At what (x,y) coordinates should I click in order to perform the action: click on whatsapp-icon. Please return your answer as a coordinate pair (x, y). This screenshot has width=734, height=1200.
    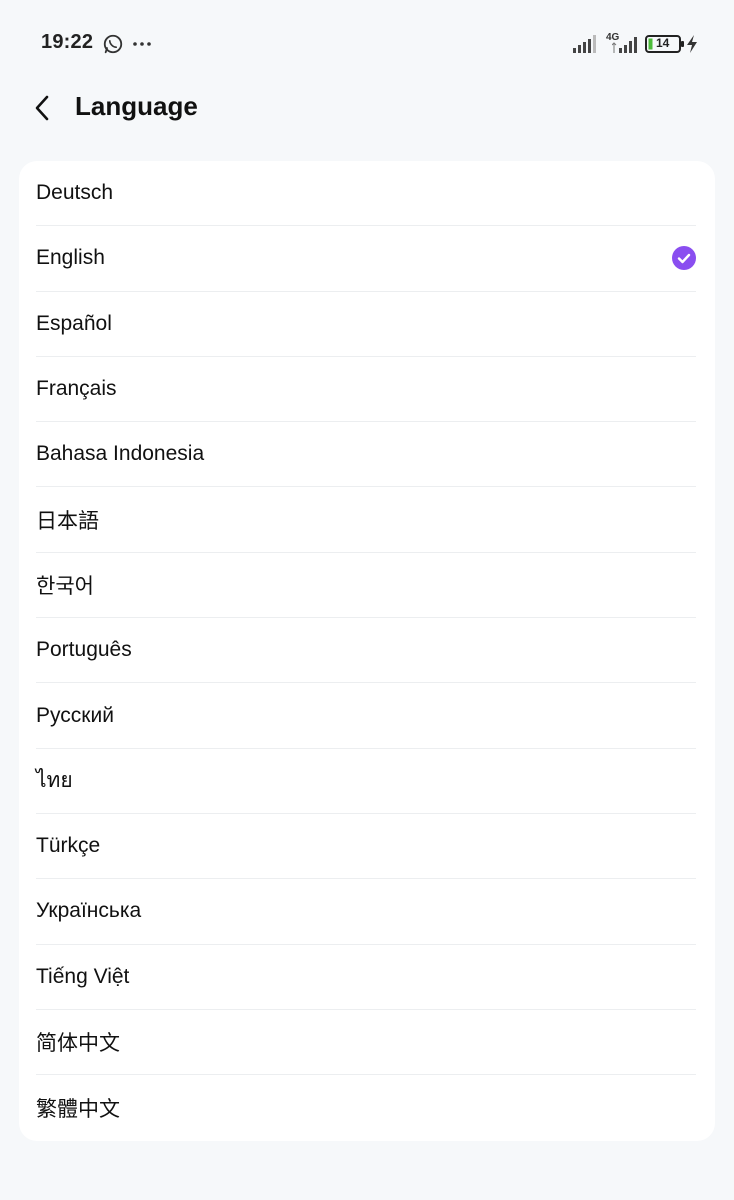
    Looking at the image, I should click on (113, 44).